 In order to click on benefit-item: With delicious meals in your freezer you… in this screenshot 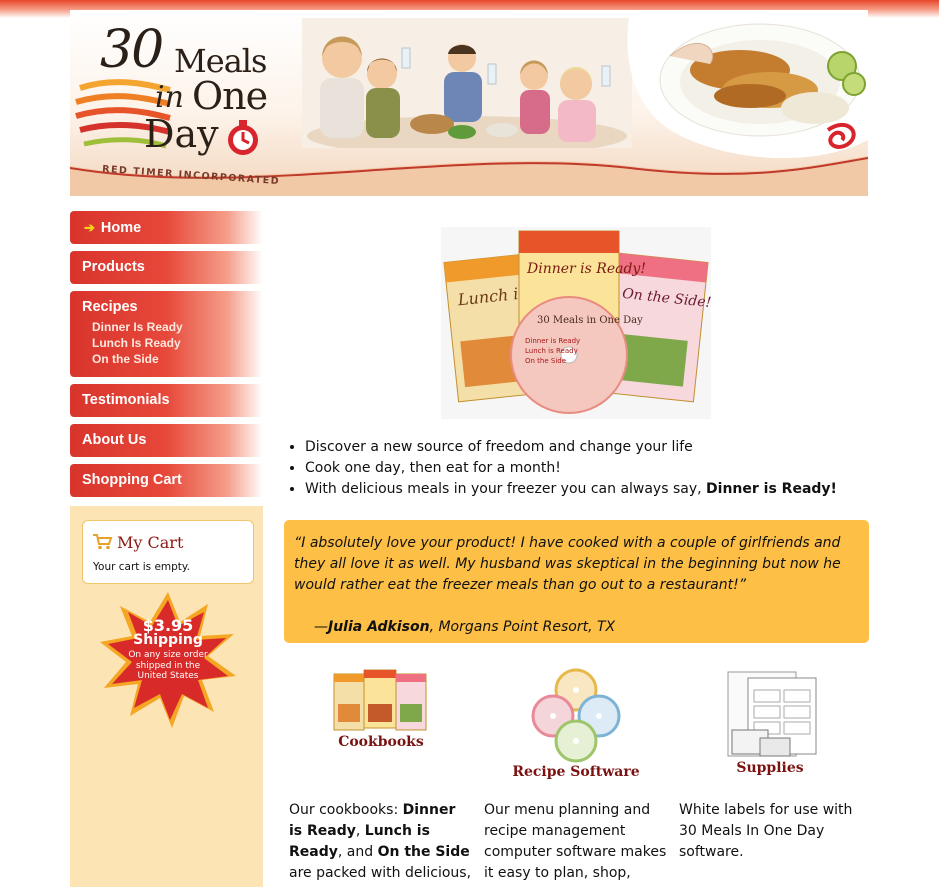, I will do `click(595, 489)`.